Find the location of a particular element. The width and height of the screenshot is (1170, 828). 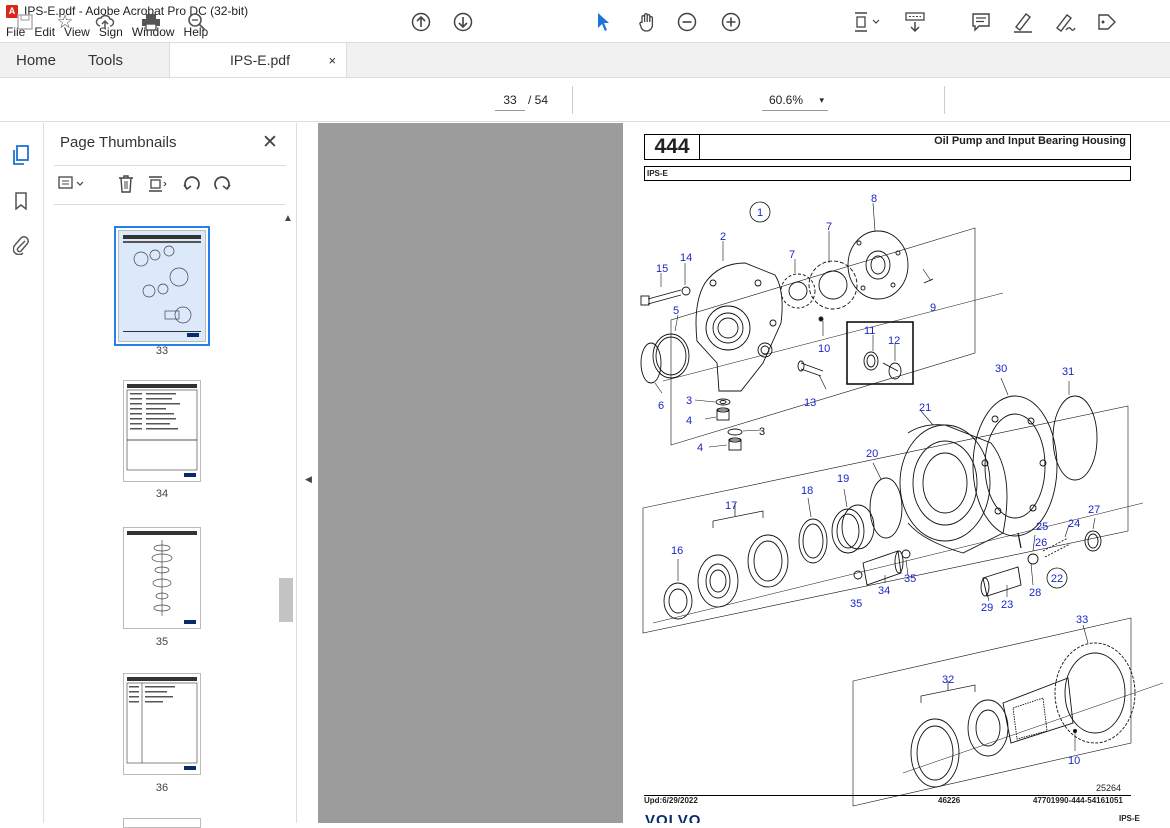

save-icon is located at coordinates (25, 22).